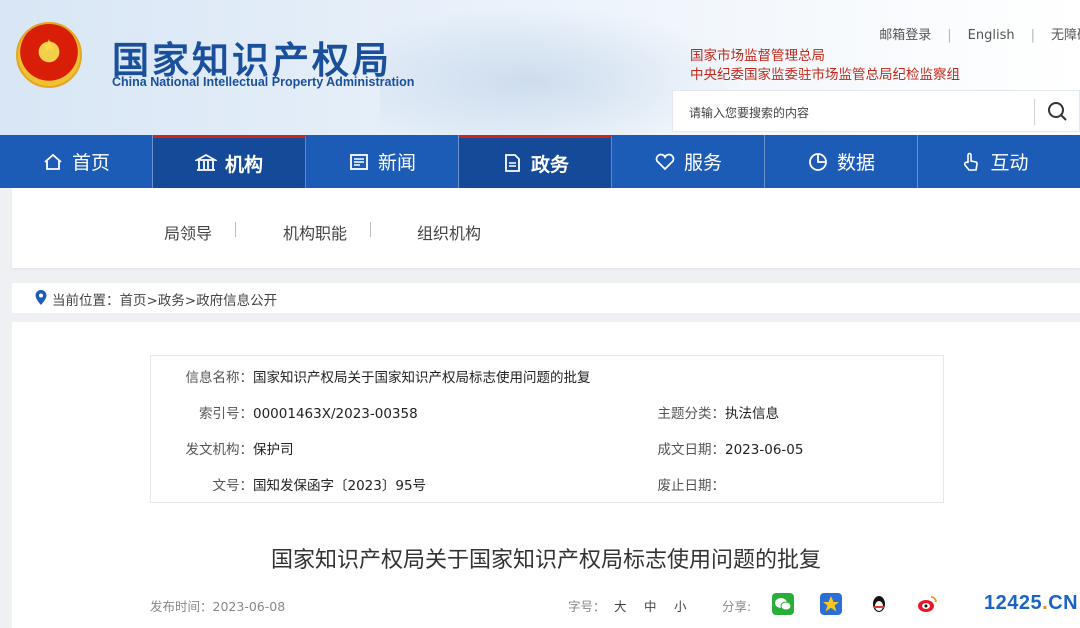 Image resolution: width=1080 pixels, height=628 pixels. I want to click on national-emblem-icon: ★, so click(49, 55).